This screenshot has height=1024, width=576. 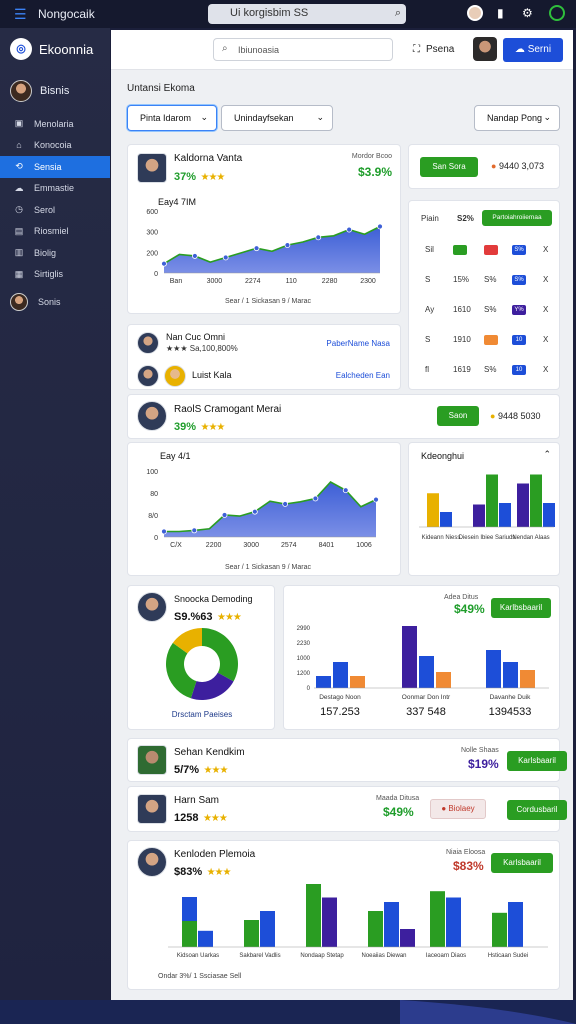 What do you see at coordinates (490, 369) in the screenshot?
I see `table-cell: S%` at bounding box center [490, 369].